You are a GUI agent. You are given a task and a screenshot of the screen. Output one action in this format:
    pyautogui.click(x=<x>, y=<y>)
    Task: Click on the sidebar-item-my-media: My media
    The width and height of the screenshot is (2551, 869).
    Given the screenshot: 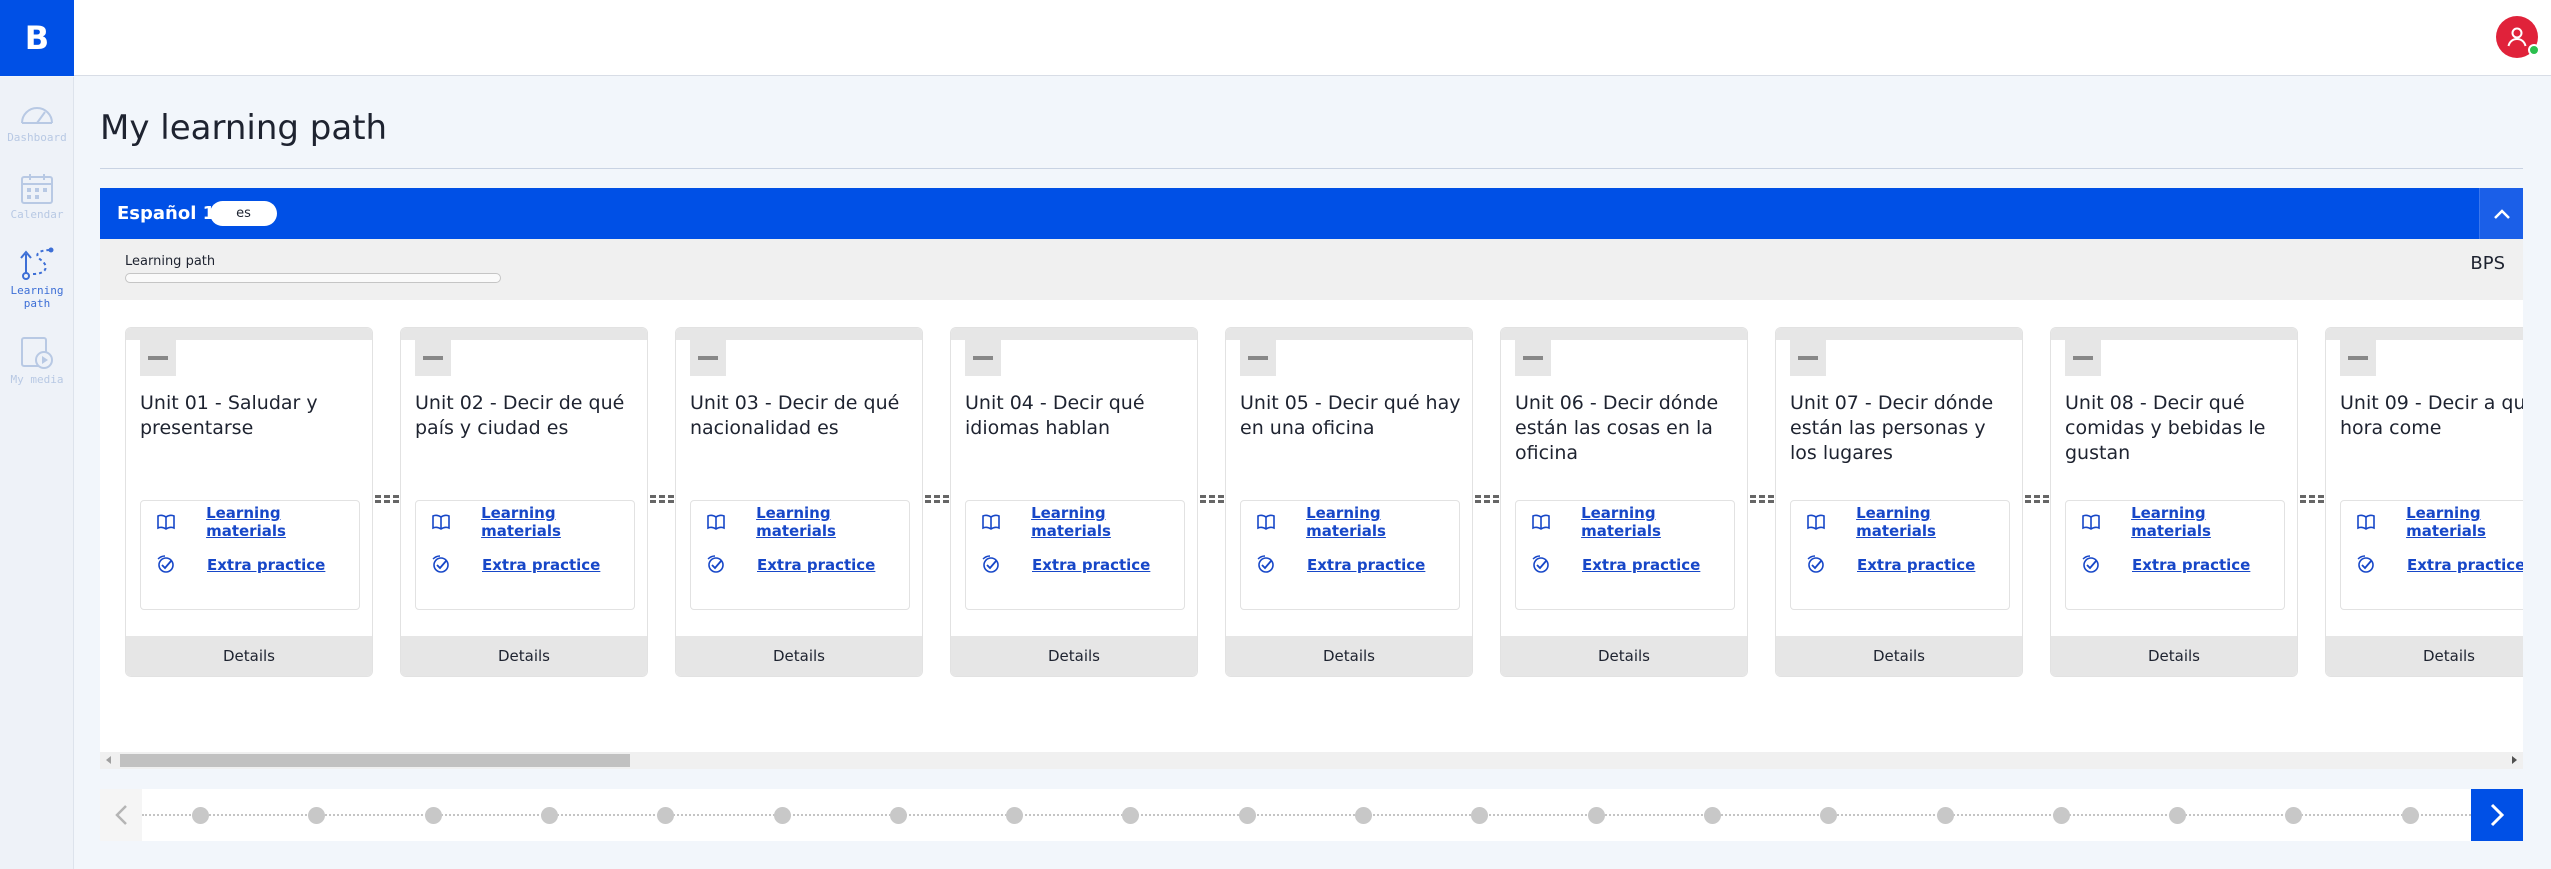 What is the action you would take?
    pyautogui.click(x=37, y=360)
    